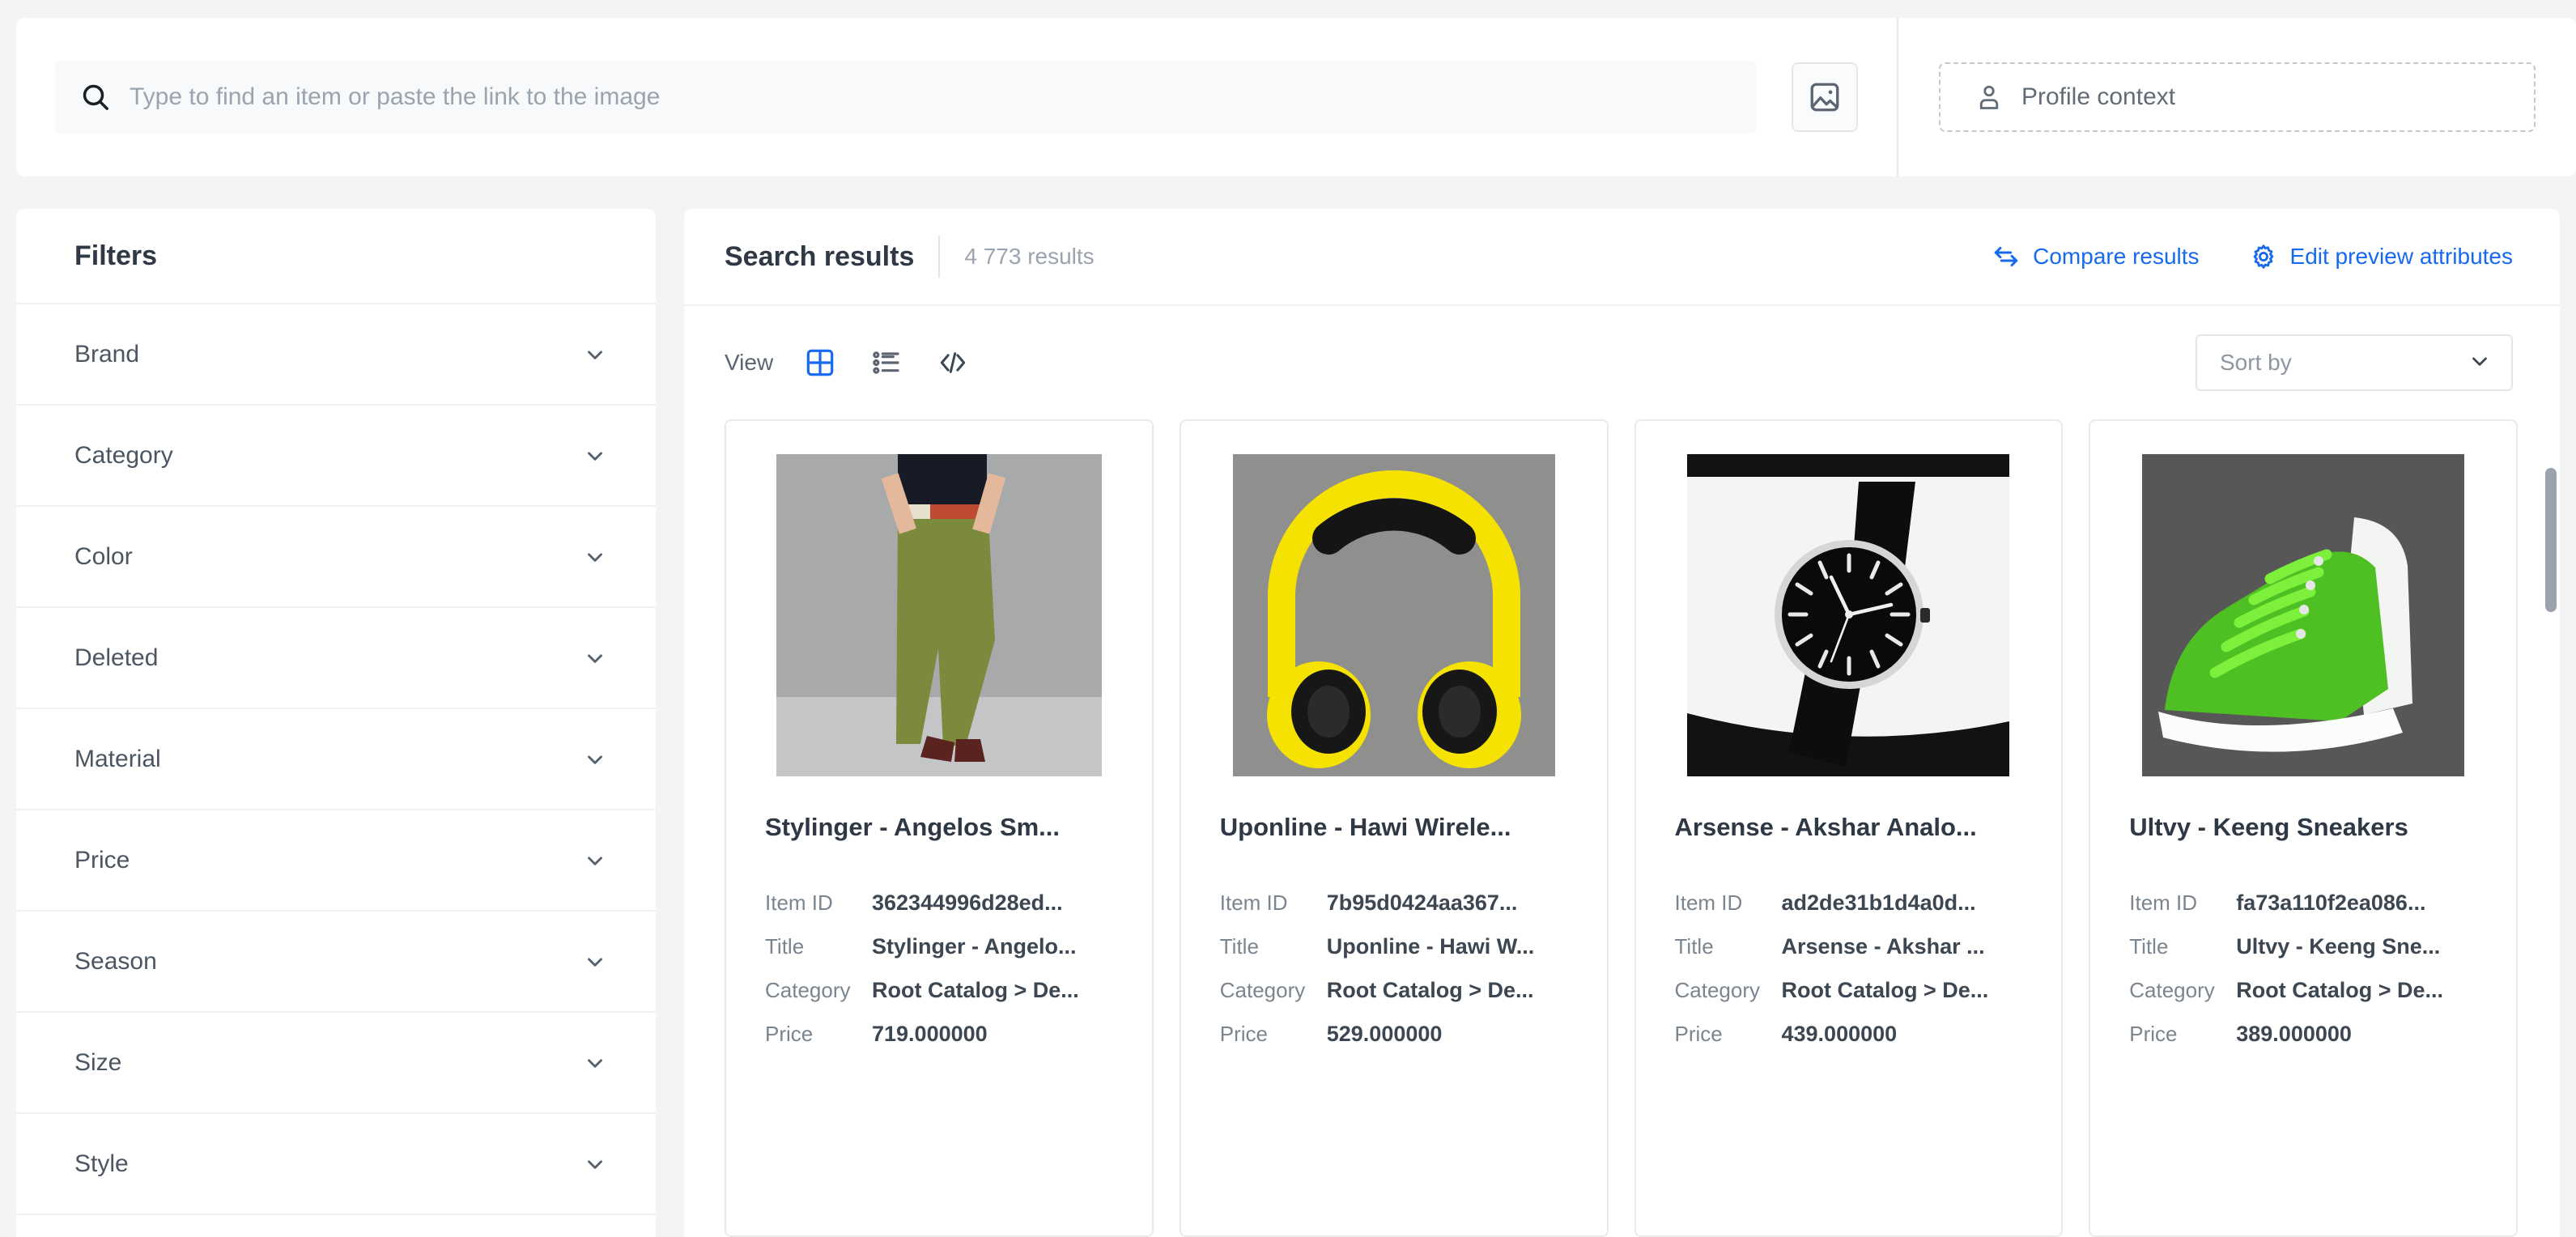 This screenshot has width=2576, height=1237. What do you see at coordinates (104, 556) in the screenshot?
I see `filter-label: Color` at bounding box center [104, 556].